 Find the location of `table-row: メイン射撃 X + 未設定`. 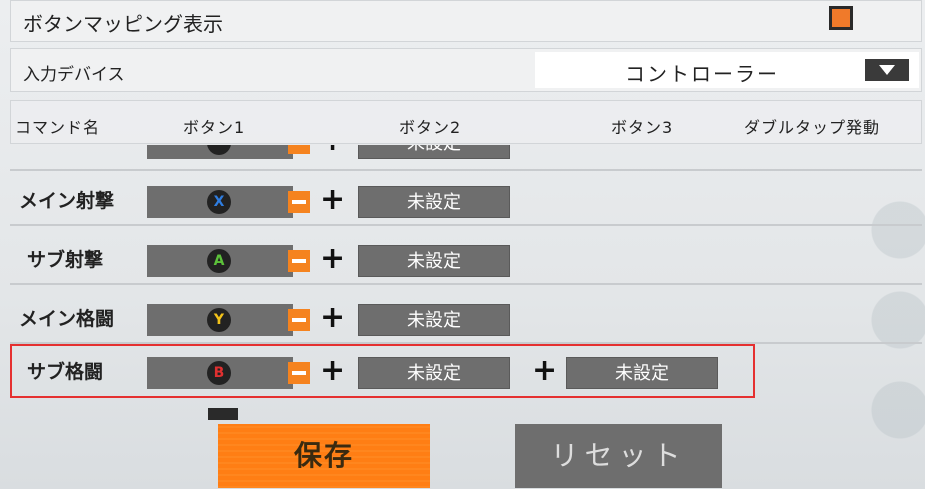

table-row: メイン射撃 X + 未設定 is located at coordinates (466, 200).